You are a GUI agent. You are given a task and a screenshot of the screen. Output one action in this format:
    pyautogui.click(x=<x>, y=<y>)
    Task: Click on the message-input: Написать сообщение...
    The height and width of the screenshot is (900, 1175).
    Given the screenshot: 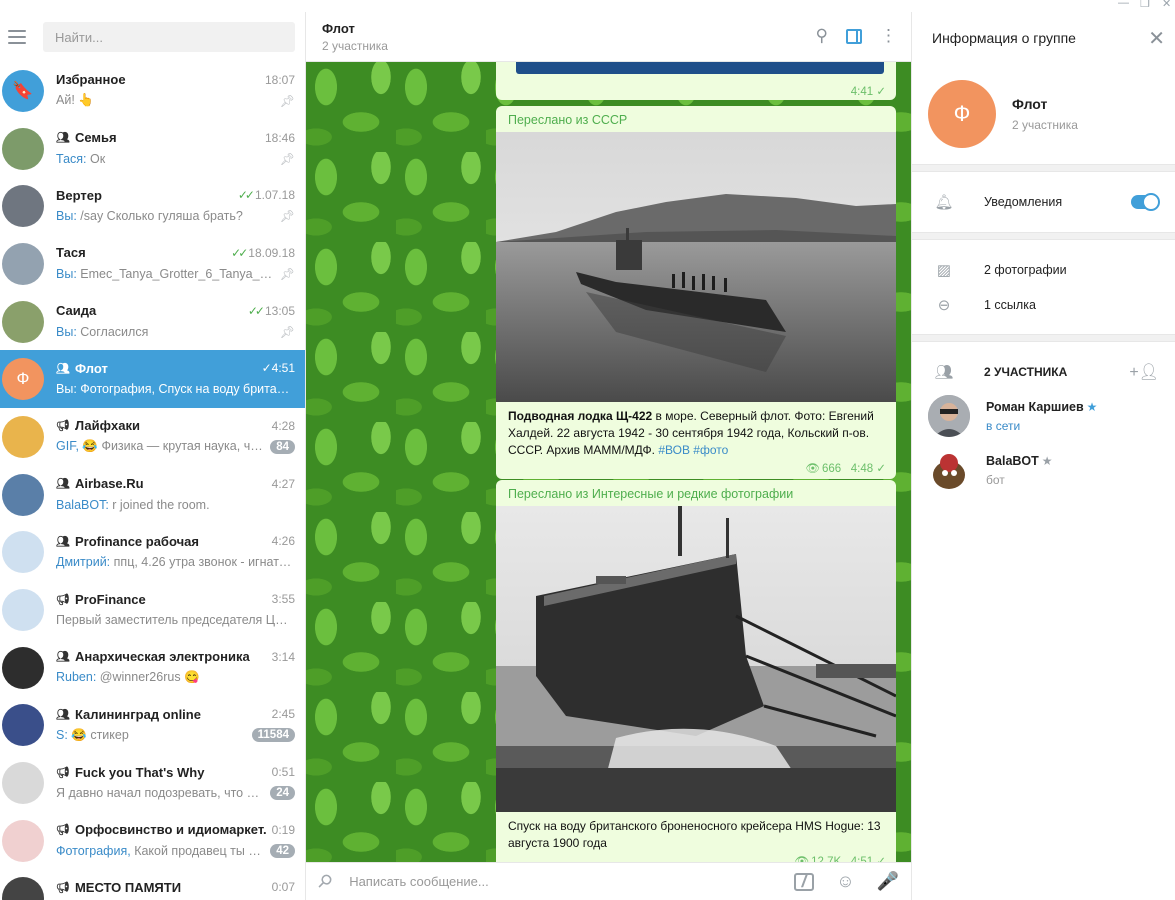 What is the action you would take?
    pyautogui.click(x=560, y=881)
    